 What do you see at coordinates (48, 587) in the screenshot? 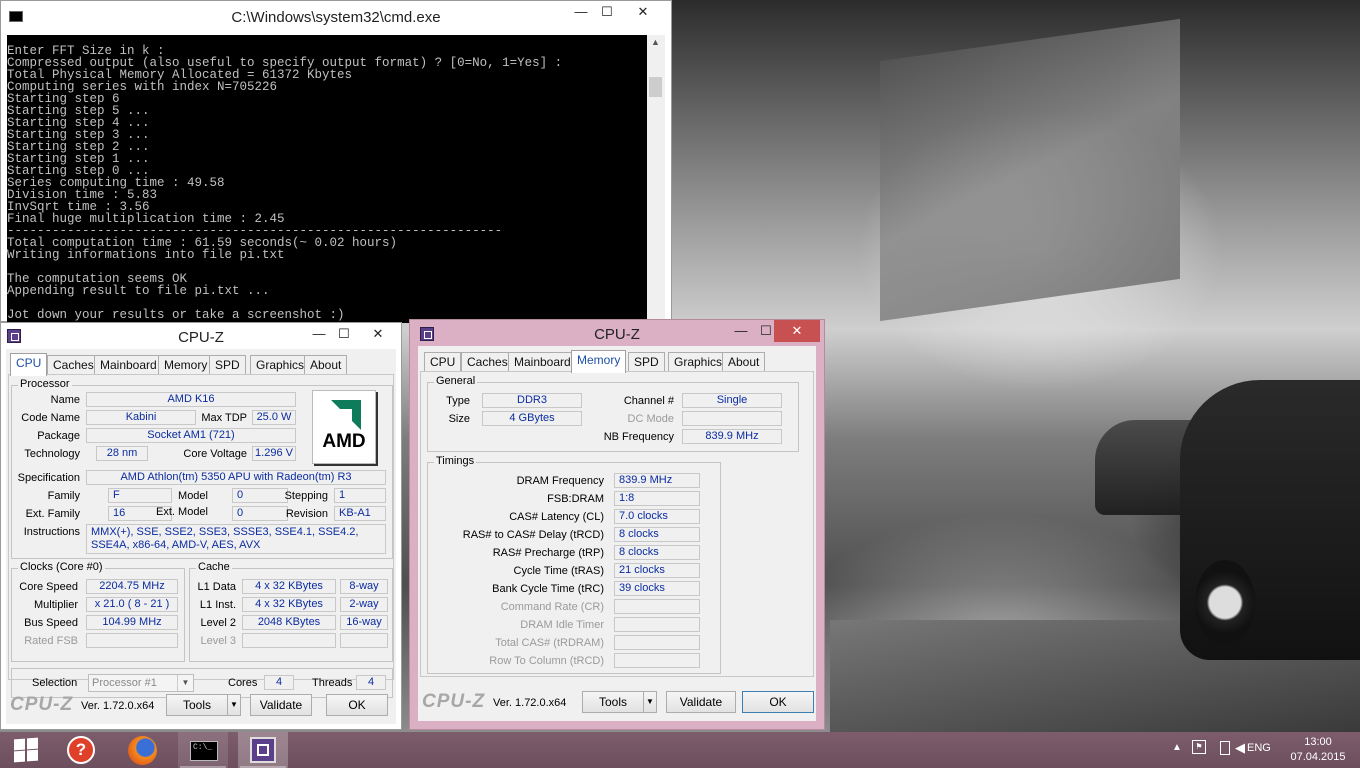
I see `corespeed-label: Core Speed` at bounding box center [48, 587].